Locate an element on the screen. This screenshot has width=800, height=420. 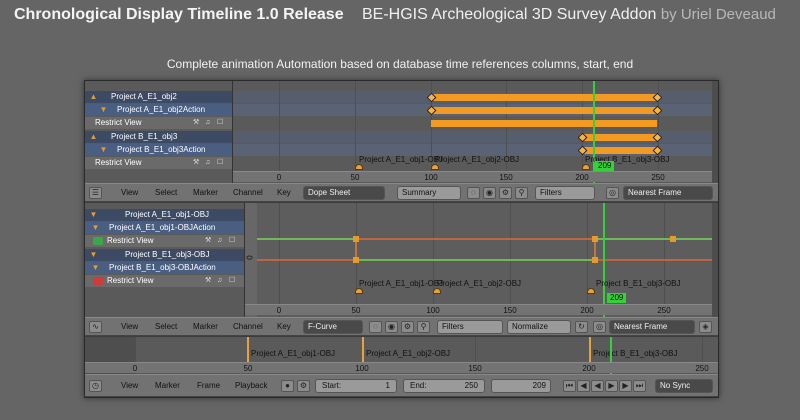
timeline-editor-icon: ◷ is located at coordinates (95, 386).